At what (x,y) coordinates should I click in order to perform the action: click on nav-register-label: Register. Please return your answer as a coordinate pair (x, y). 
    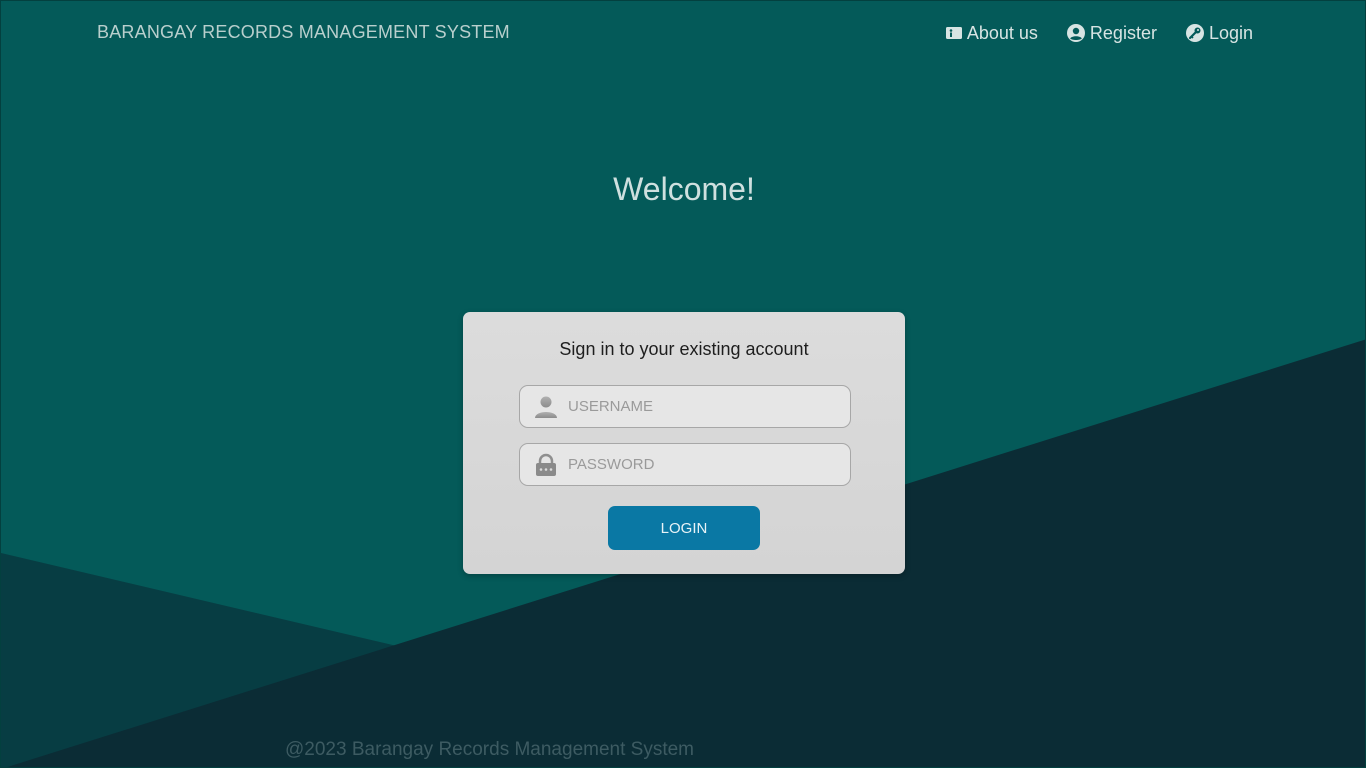
    Looking at the image, I should click on (1123, 32).